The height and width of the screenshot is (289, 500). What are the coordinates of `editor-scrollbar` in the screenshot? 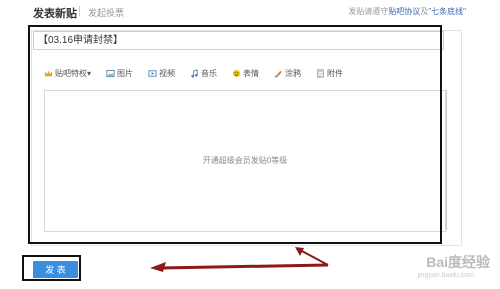 It's located at (446, 160).